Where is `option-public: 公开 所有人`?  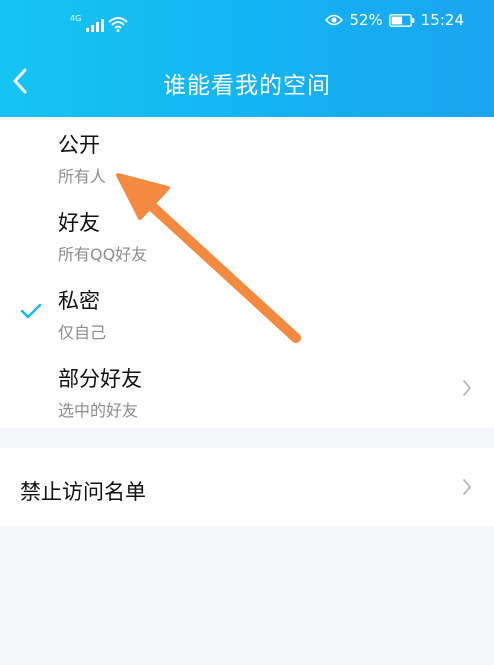
option-public: 公开 所有人 is located at coordinates (247, 156).